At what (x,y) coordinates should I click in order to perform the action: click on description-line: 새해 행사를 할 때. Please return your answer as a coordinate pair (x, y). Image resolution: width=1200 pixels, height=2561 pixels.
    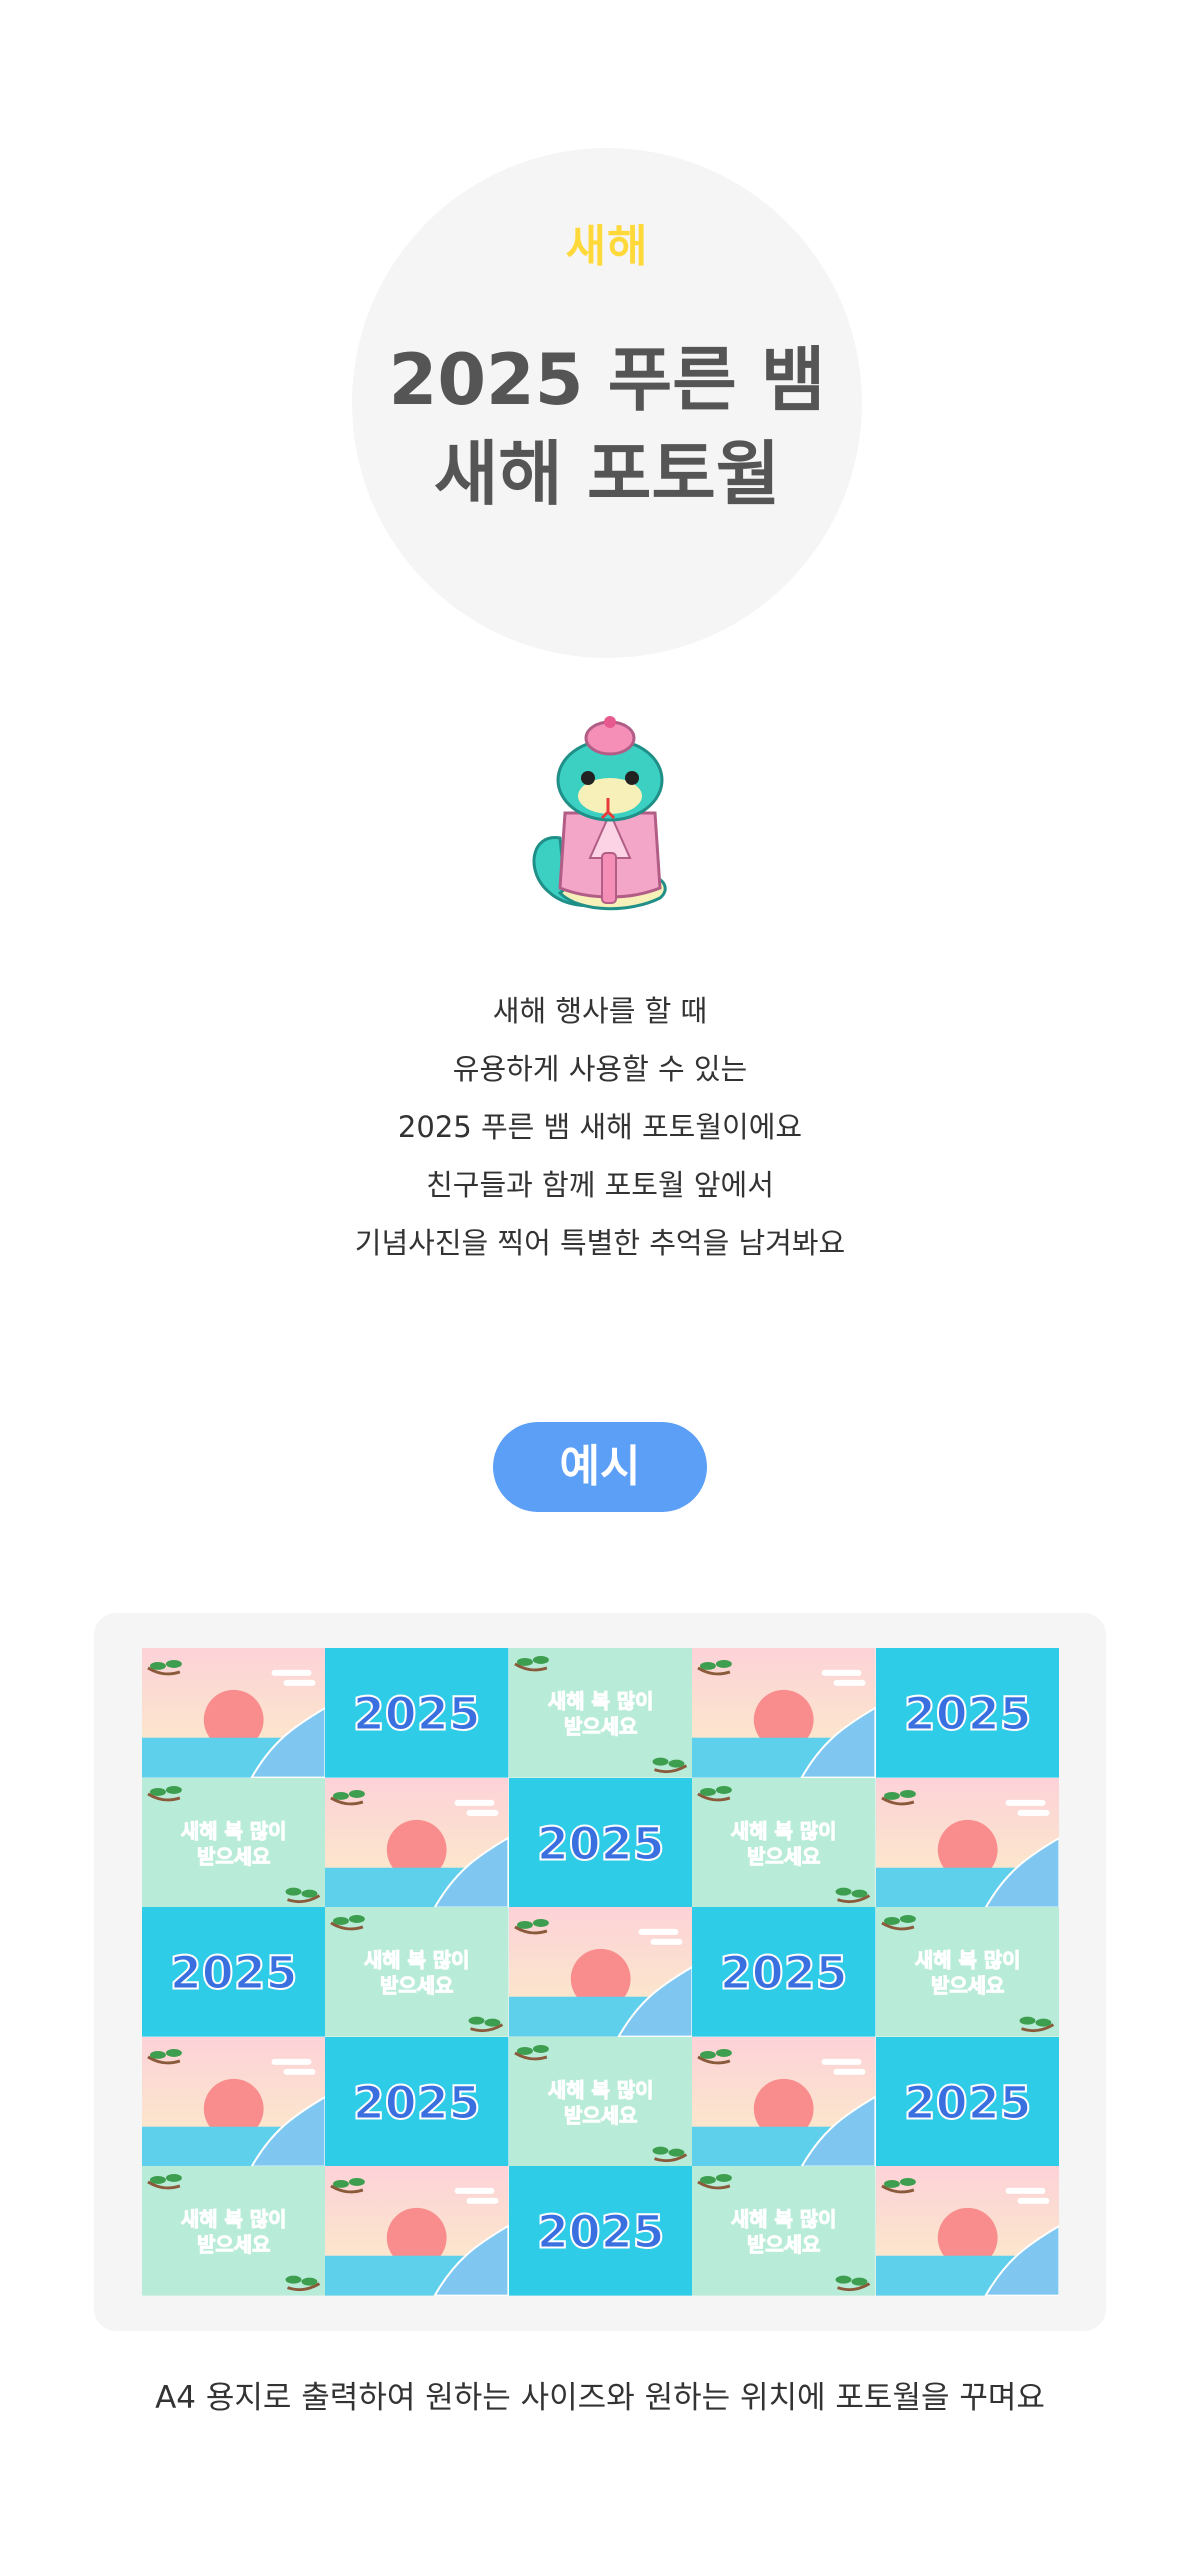
    Looking at the image, I should click on (600, 1011).